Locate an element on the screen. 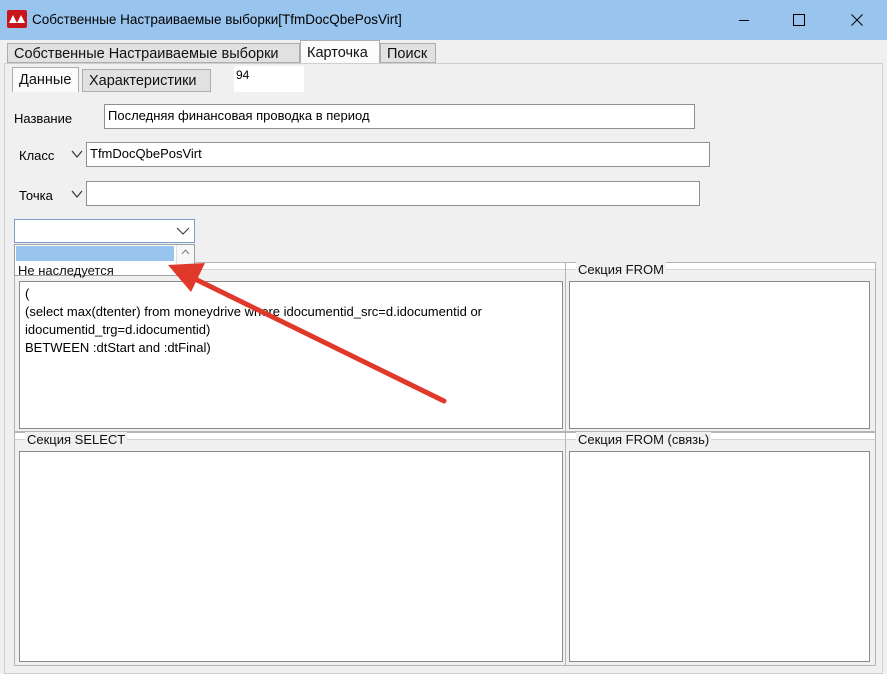 This screenshot has width=887, height=674. code-line: idocumentid_trg=d.idocumentid) is located at coordinates (118, 329).